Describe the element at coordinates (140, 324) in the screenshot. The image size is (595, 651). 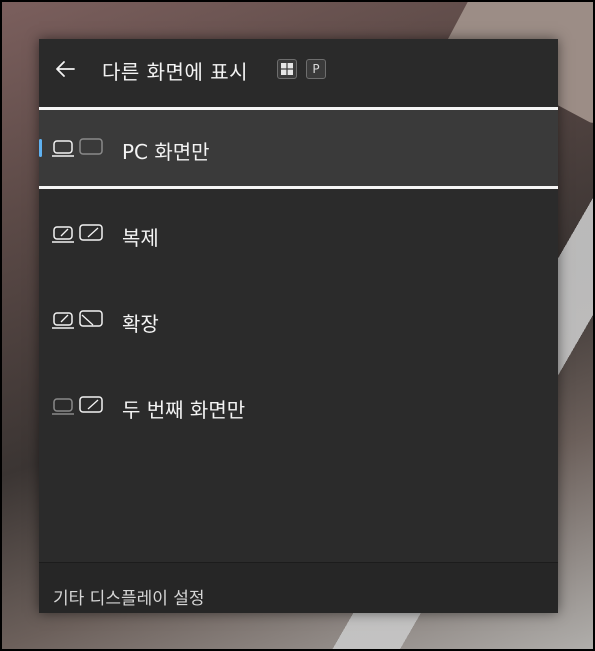
I see `option-label: 확장` at that location.